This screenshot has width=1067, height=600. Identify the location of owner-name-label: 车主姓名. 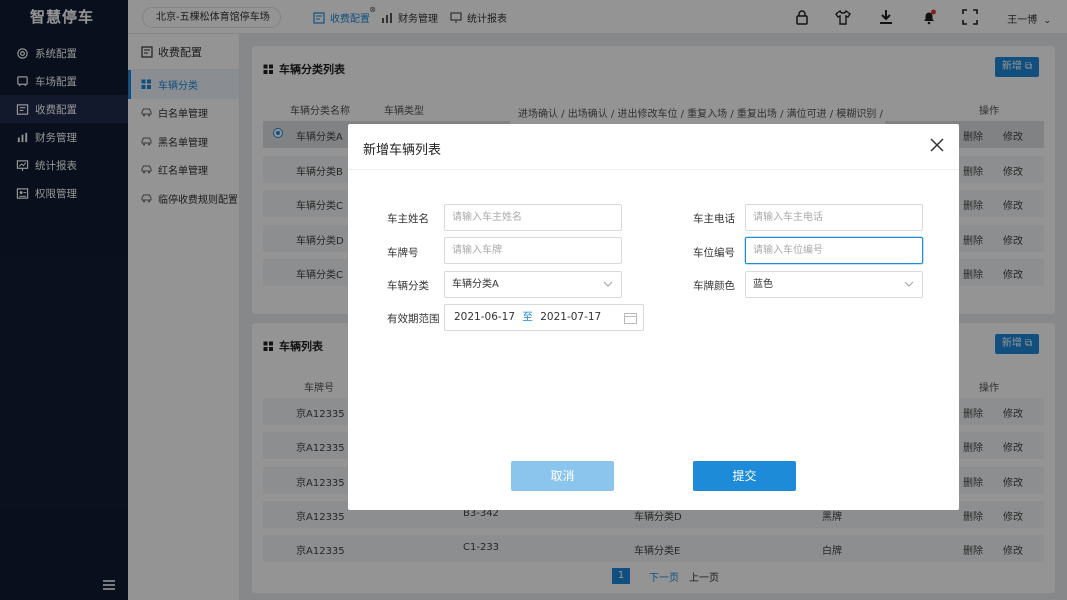
(408, 219).